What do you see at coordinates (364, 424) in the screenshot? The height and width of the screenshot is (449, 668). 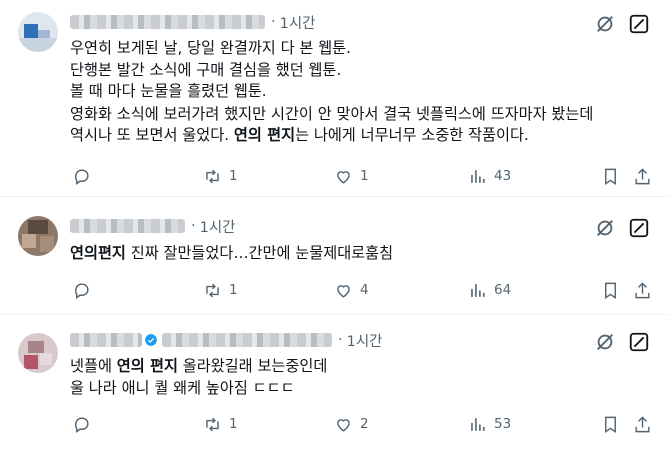 I see `like-count: 2` at bounding box center [364, 424].